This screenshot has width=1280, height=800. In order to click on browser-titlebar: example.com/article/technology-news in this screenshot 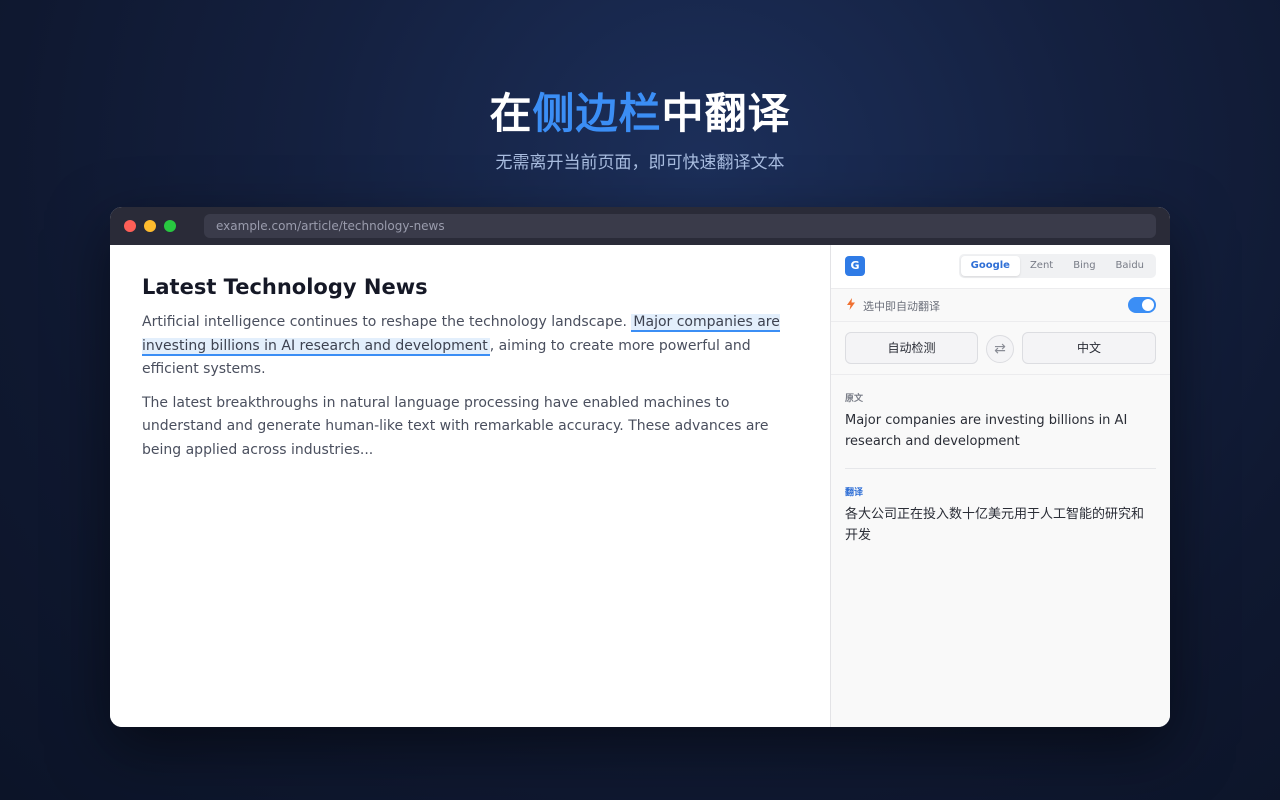, I will do `click(640, 226)`.